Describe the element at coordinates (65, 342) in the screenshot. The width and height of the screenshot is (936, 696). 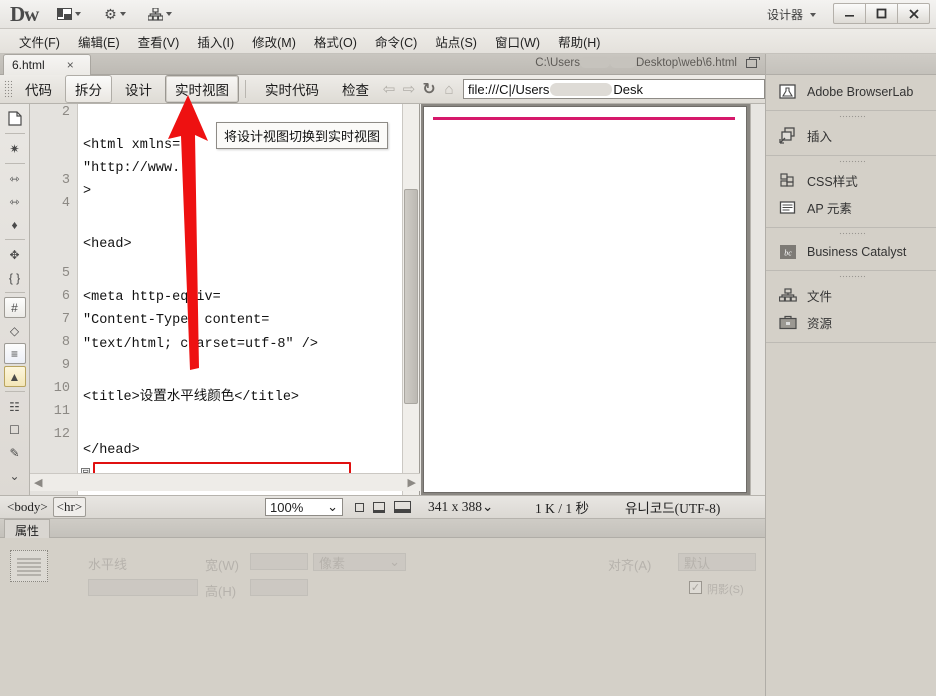
I see `line-number: 8` at that location.